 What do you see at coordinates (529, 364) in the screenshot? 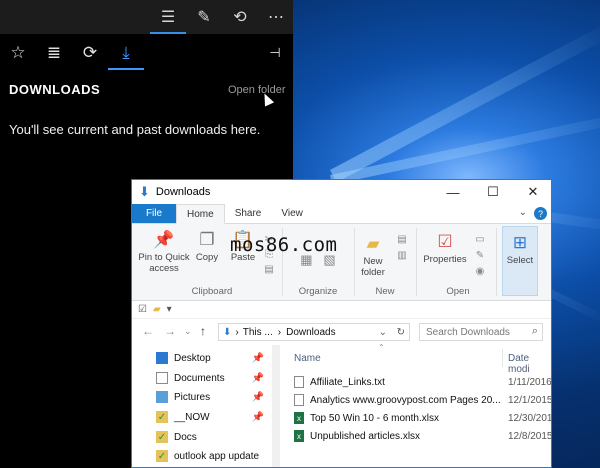
I see `column-header-date: Date modi` at bounding box center [529, 364].